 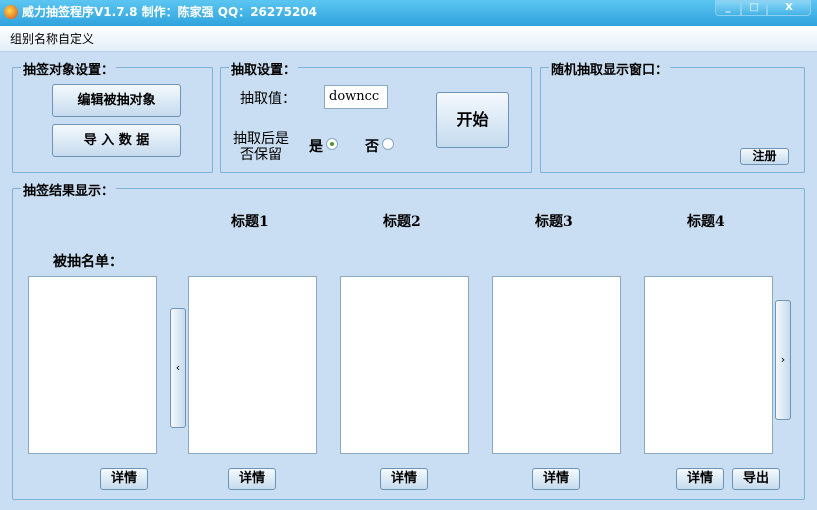 What do you see at coordinates (764, 156) in the screenshot?
I see `register-button: 注册` at bounding box center [764, 156].